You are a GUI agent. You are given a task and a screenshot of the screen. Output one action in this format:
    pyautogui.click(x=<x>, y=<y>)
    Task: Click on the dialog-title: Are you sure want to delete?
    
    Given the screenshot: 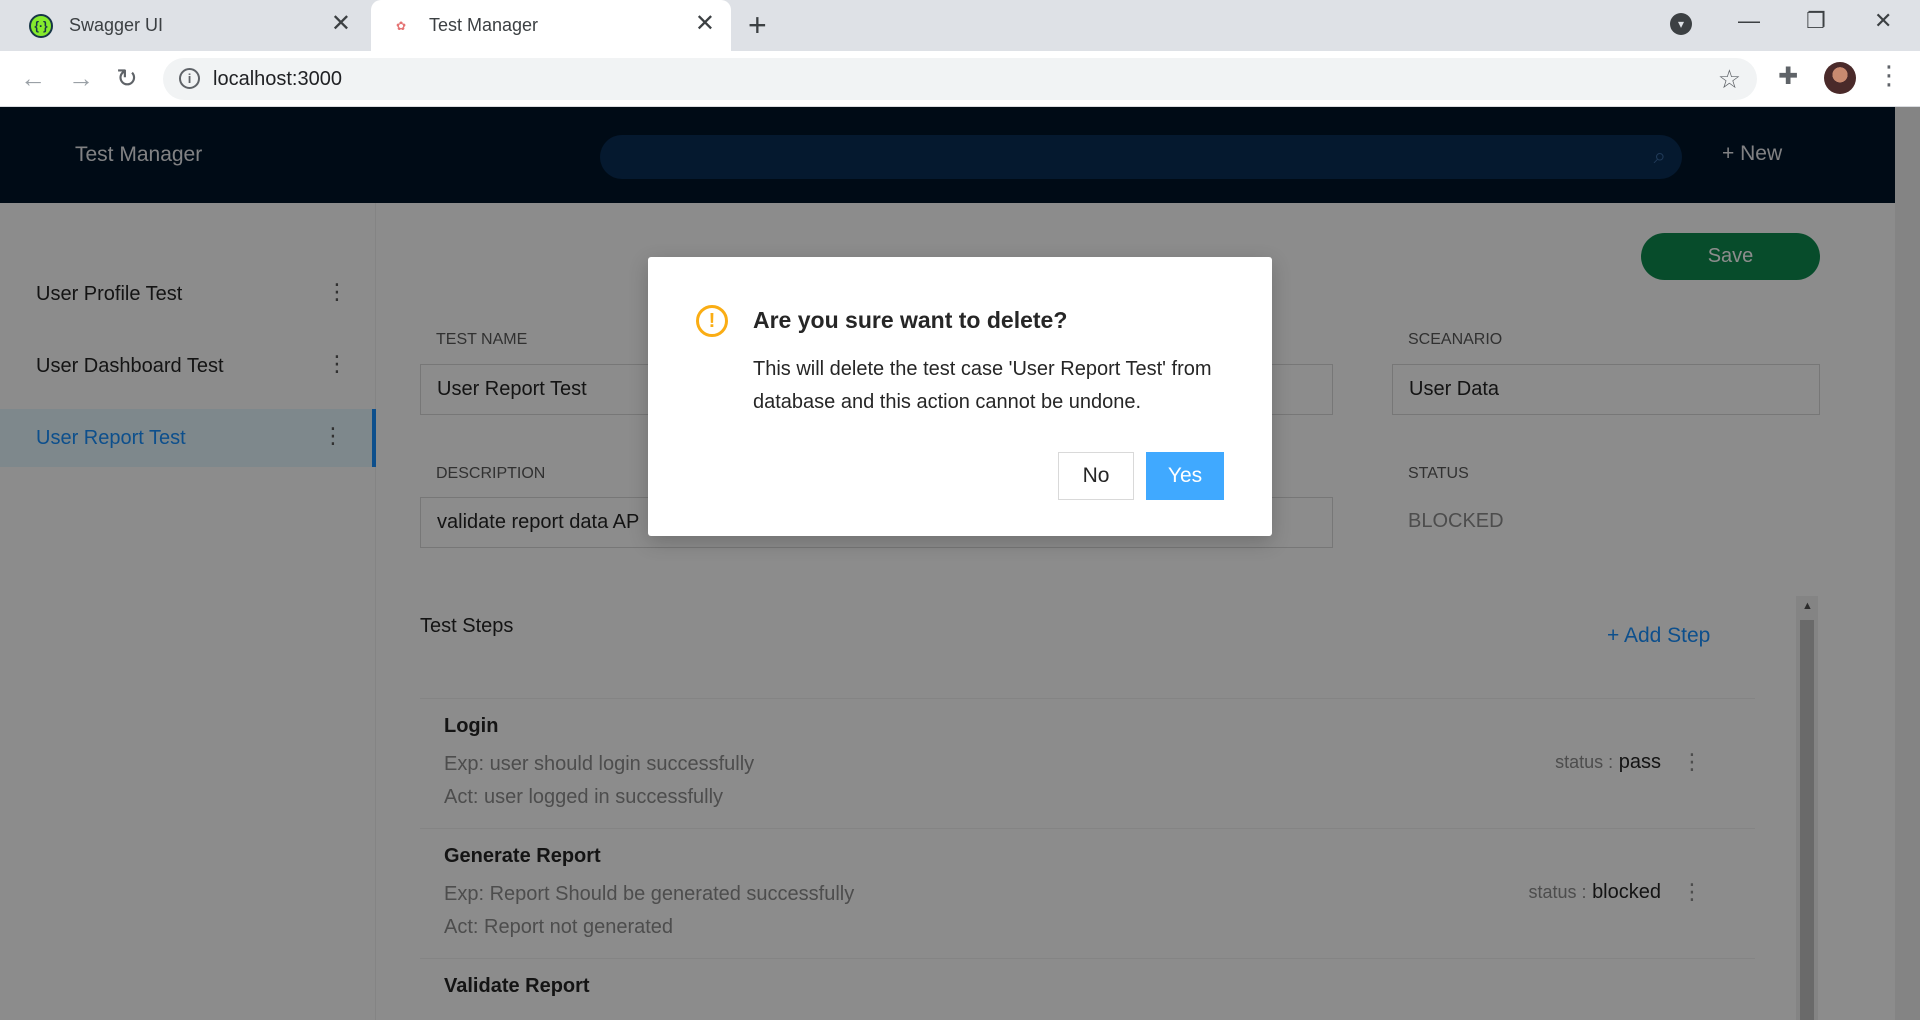 What is the action you would take?
    pyautogui.click(x=910, y=320)
    